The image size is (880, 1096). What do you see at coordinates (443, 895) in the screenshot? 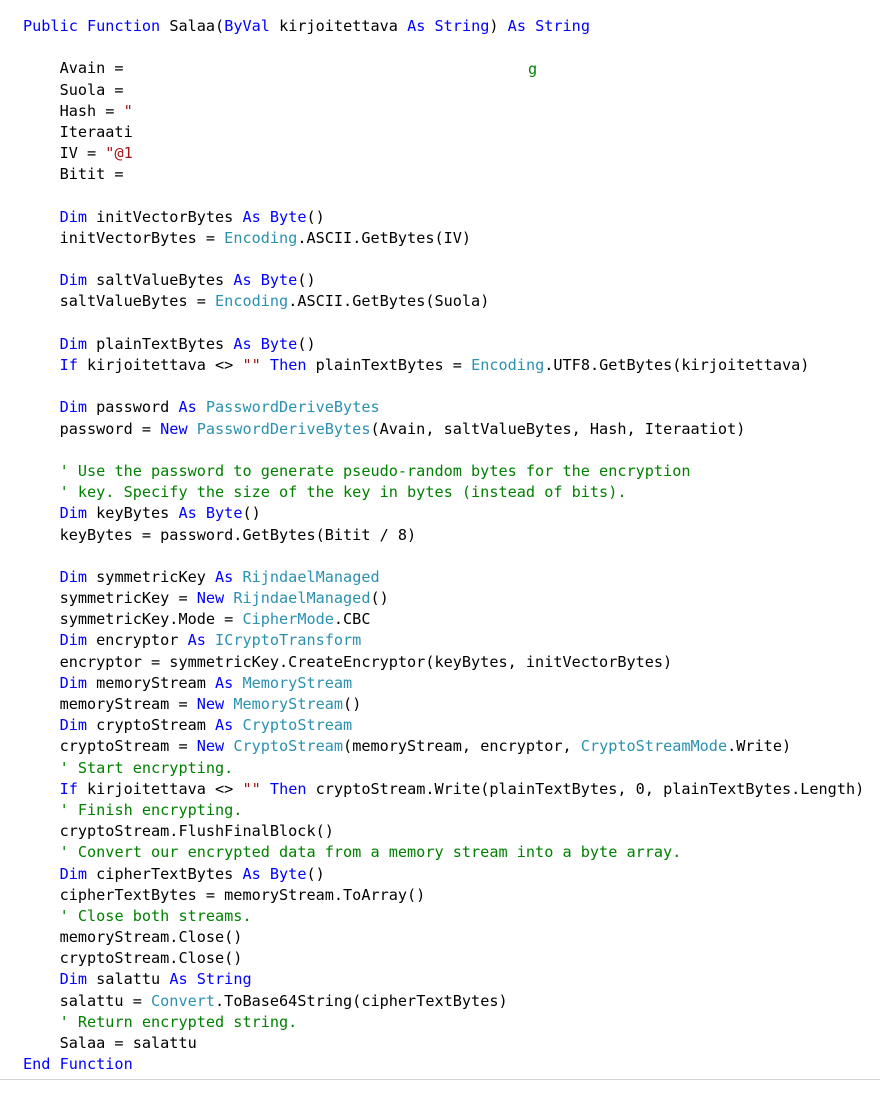
I see `code-line: cipherTextBytes = memoryStream.ToArray()` at bounding box center [443, 895].